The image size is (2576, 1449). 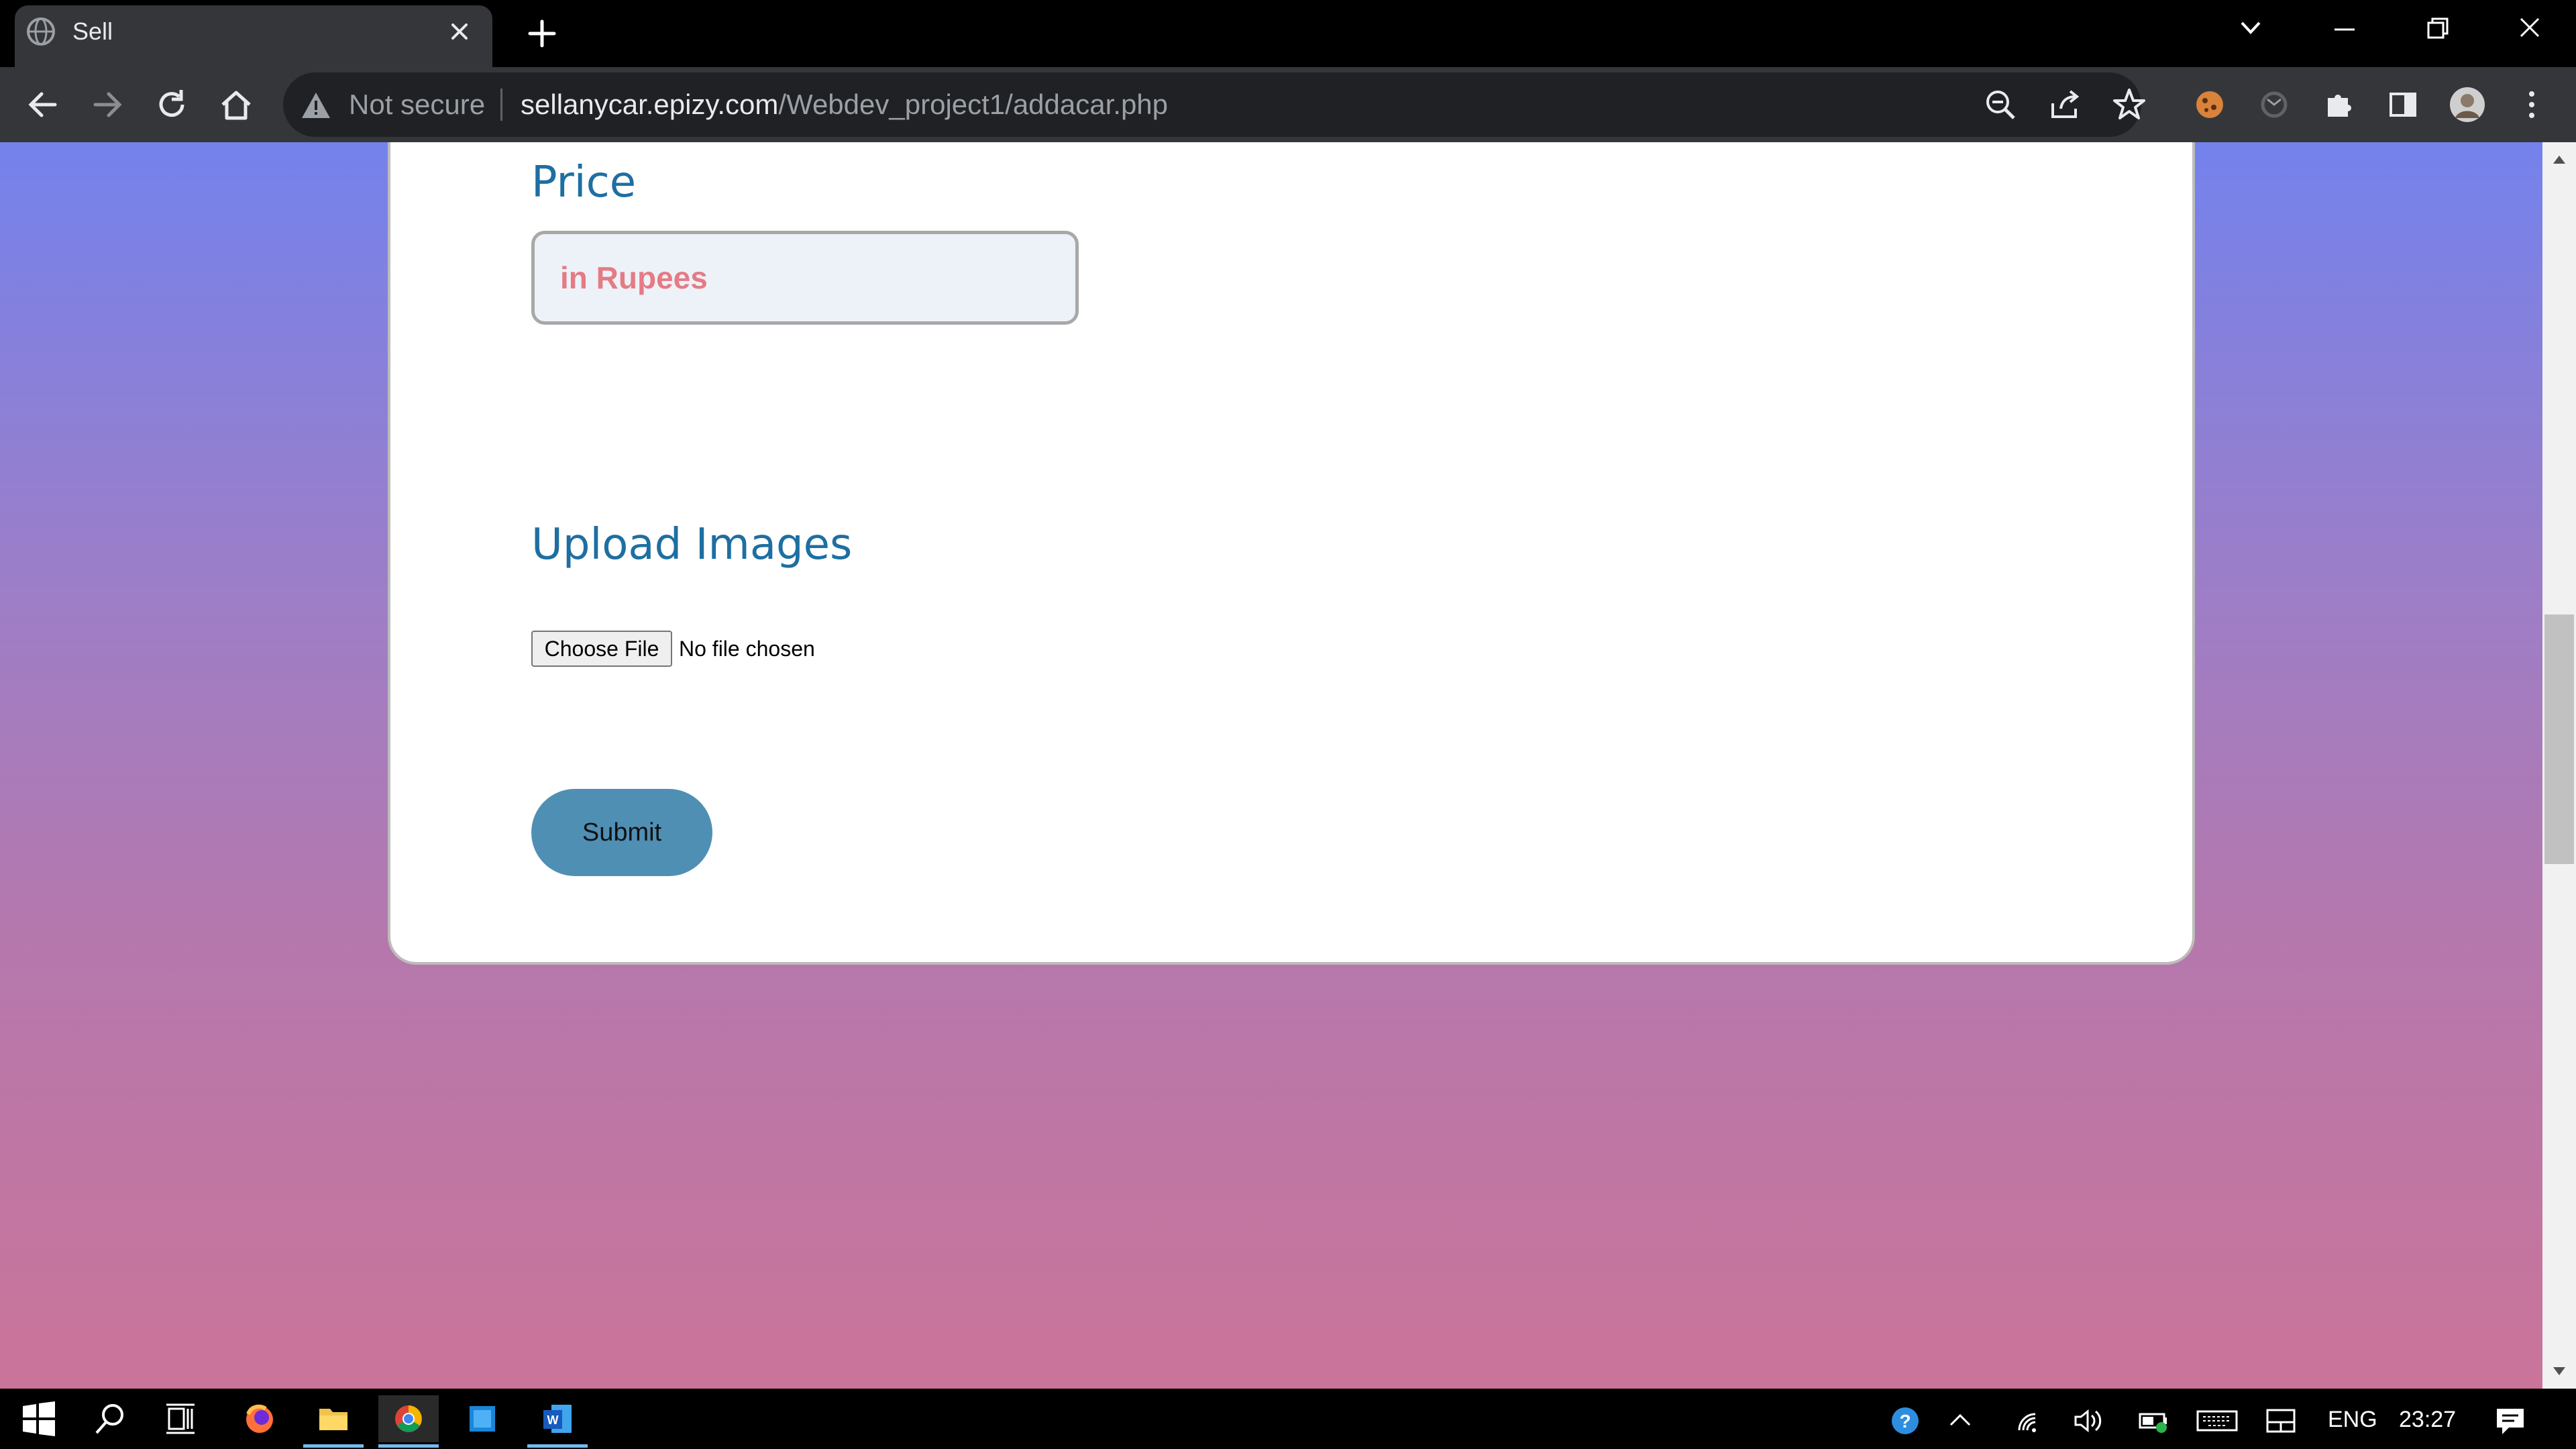 What do you see at coordinates (805, 278) in the screenshot?
I see `price-input` at bounding box center [805, 278].